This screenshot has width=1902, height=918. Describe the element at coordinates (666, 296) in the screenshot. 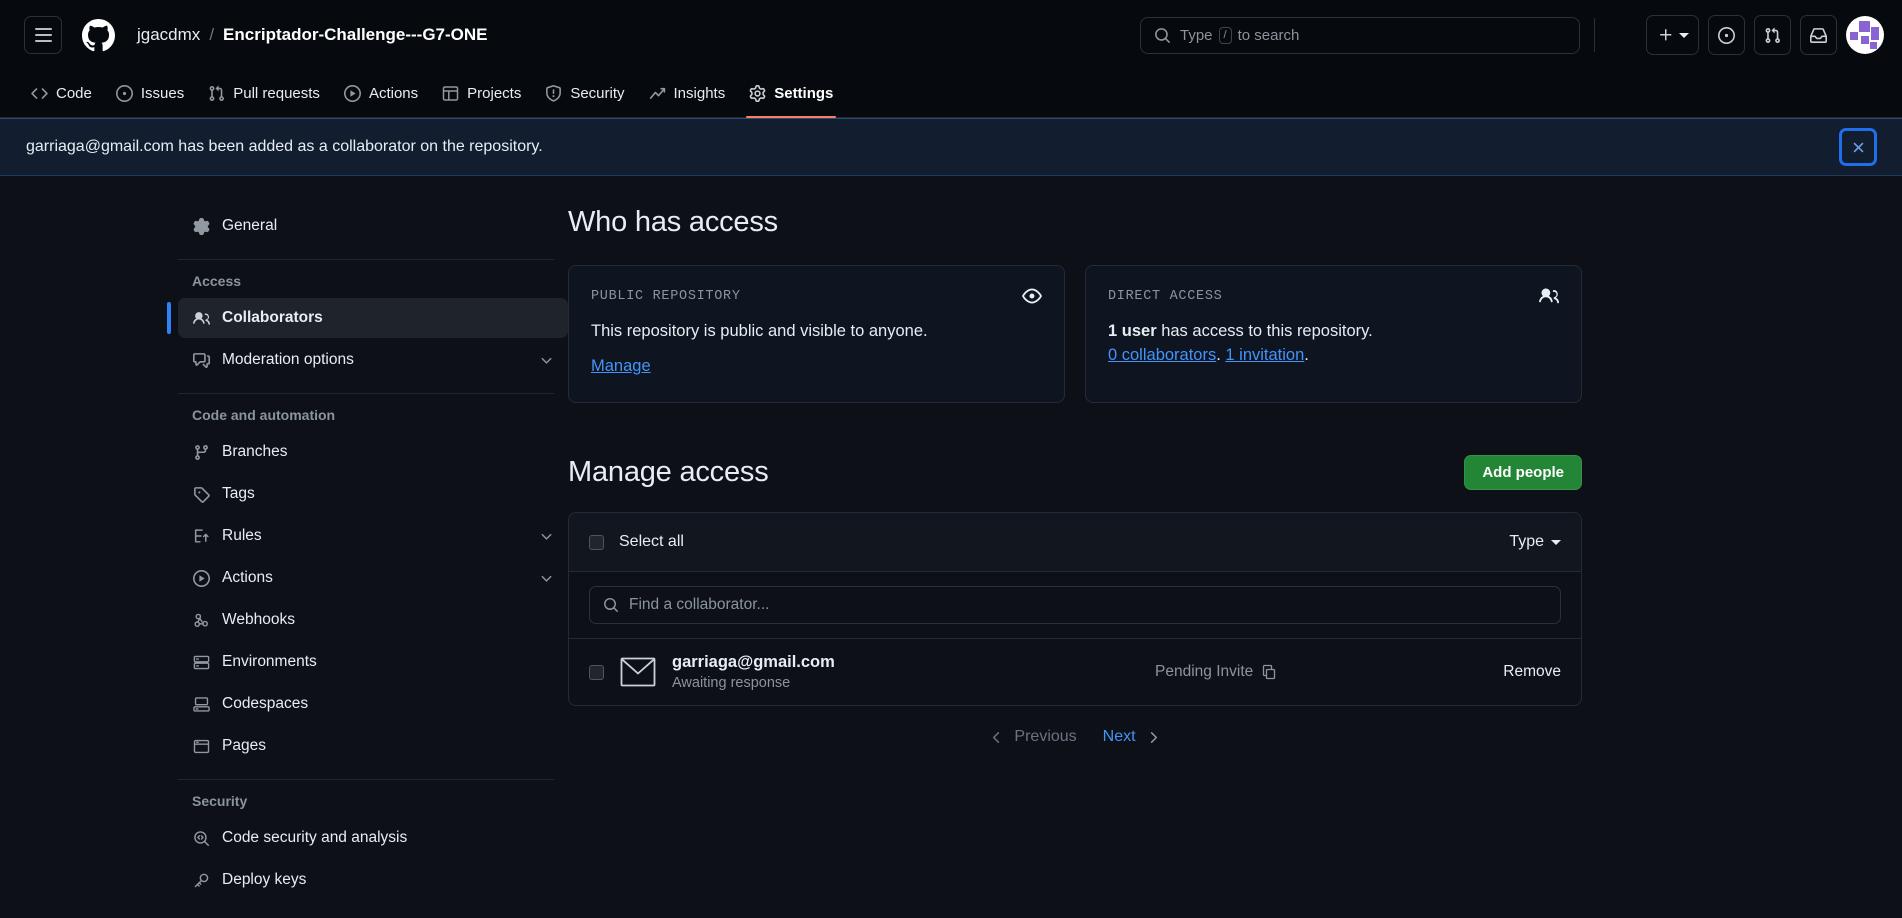

I see `card-kicker: PUBLIC REPOSITORY` at that location.